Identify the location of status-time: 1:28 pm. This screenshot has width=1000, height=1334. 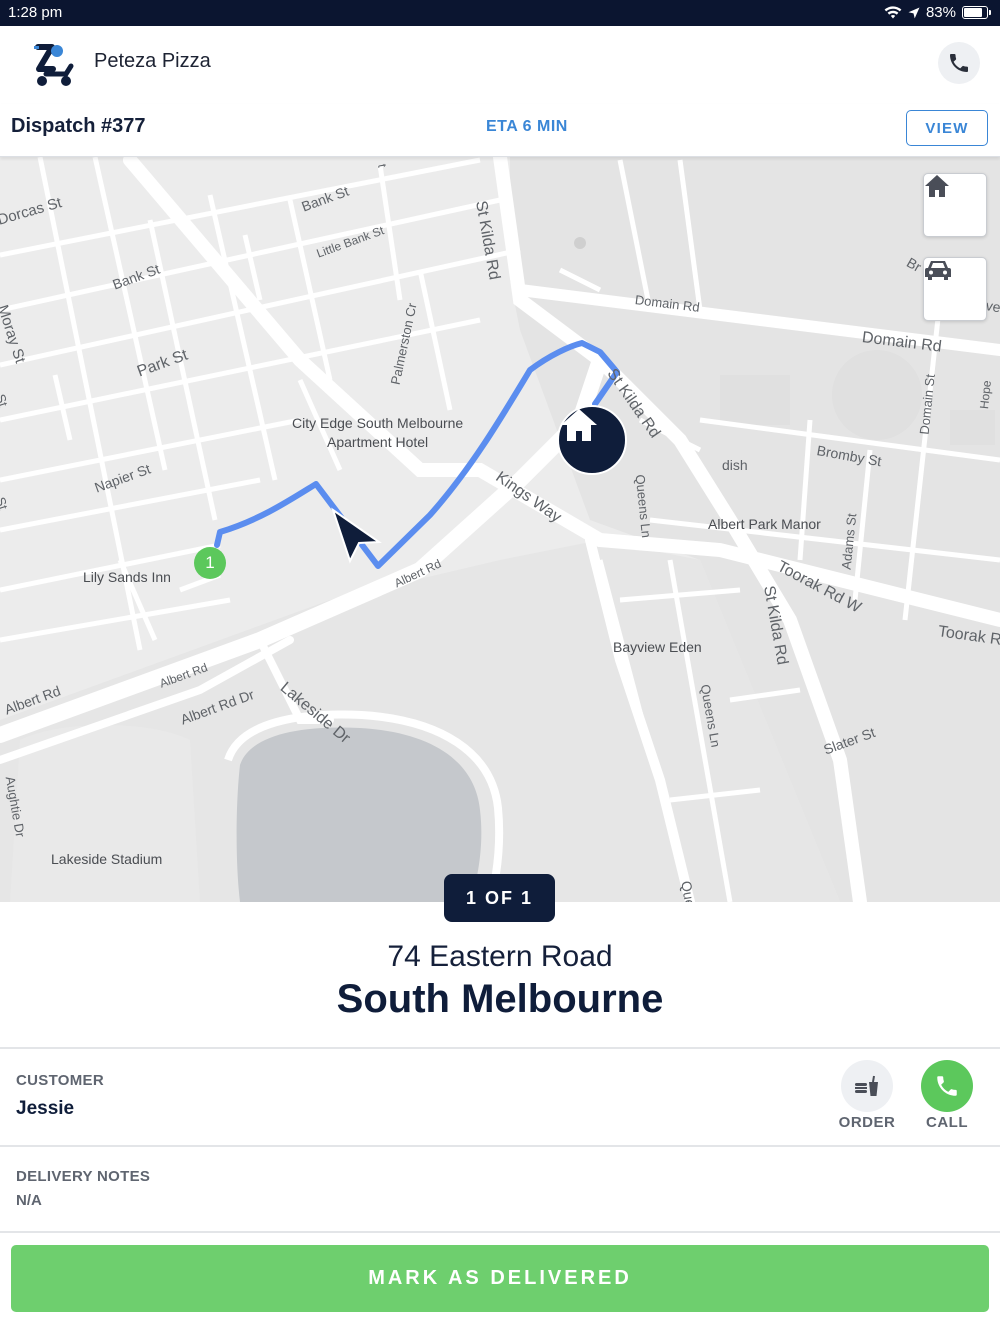
(35, 12).